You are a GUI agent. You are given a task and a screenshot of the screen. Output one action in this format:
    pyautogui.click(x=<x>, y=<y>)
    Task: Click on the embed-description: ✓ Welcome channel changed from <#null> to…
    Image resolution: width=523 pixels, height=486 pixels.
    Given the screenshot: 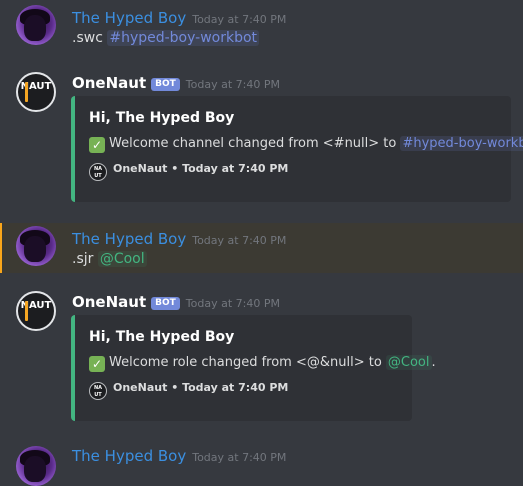 What is the action you would take?
    pyautogui.click(x=306, y=144)
    